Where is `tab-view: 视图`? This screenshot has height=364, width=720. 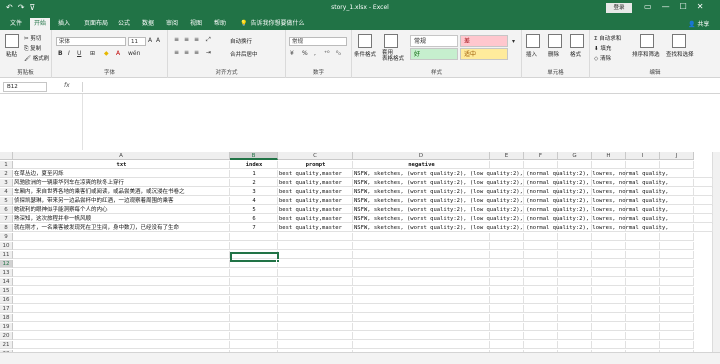 tab-view: 视图 is located at coordinates (196, 24).